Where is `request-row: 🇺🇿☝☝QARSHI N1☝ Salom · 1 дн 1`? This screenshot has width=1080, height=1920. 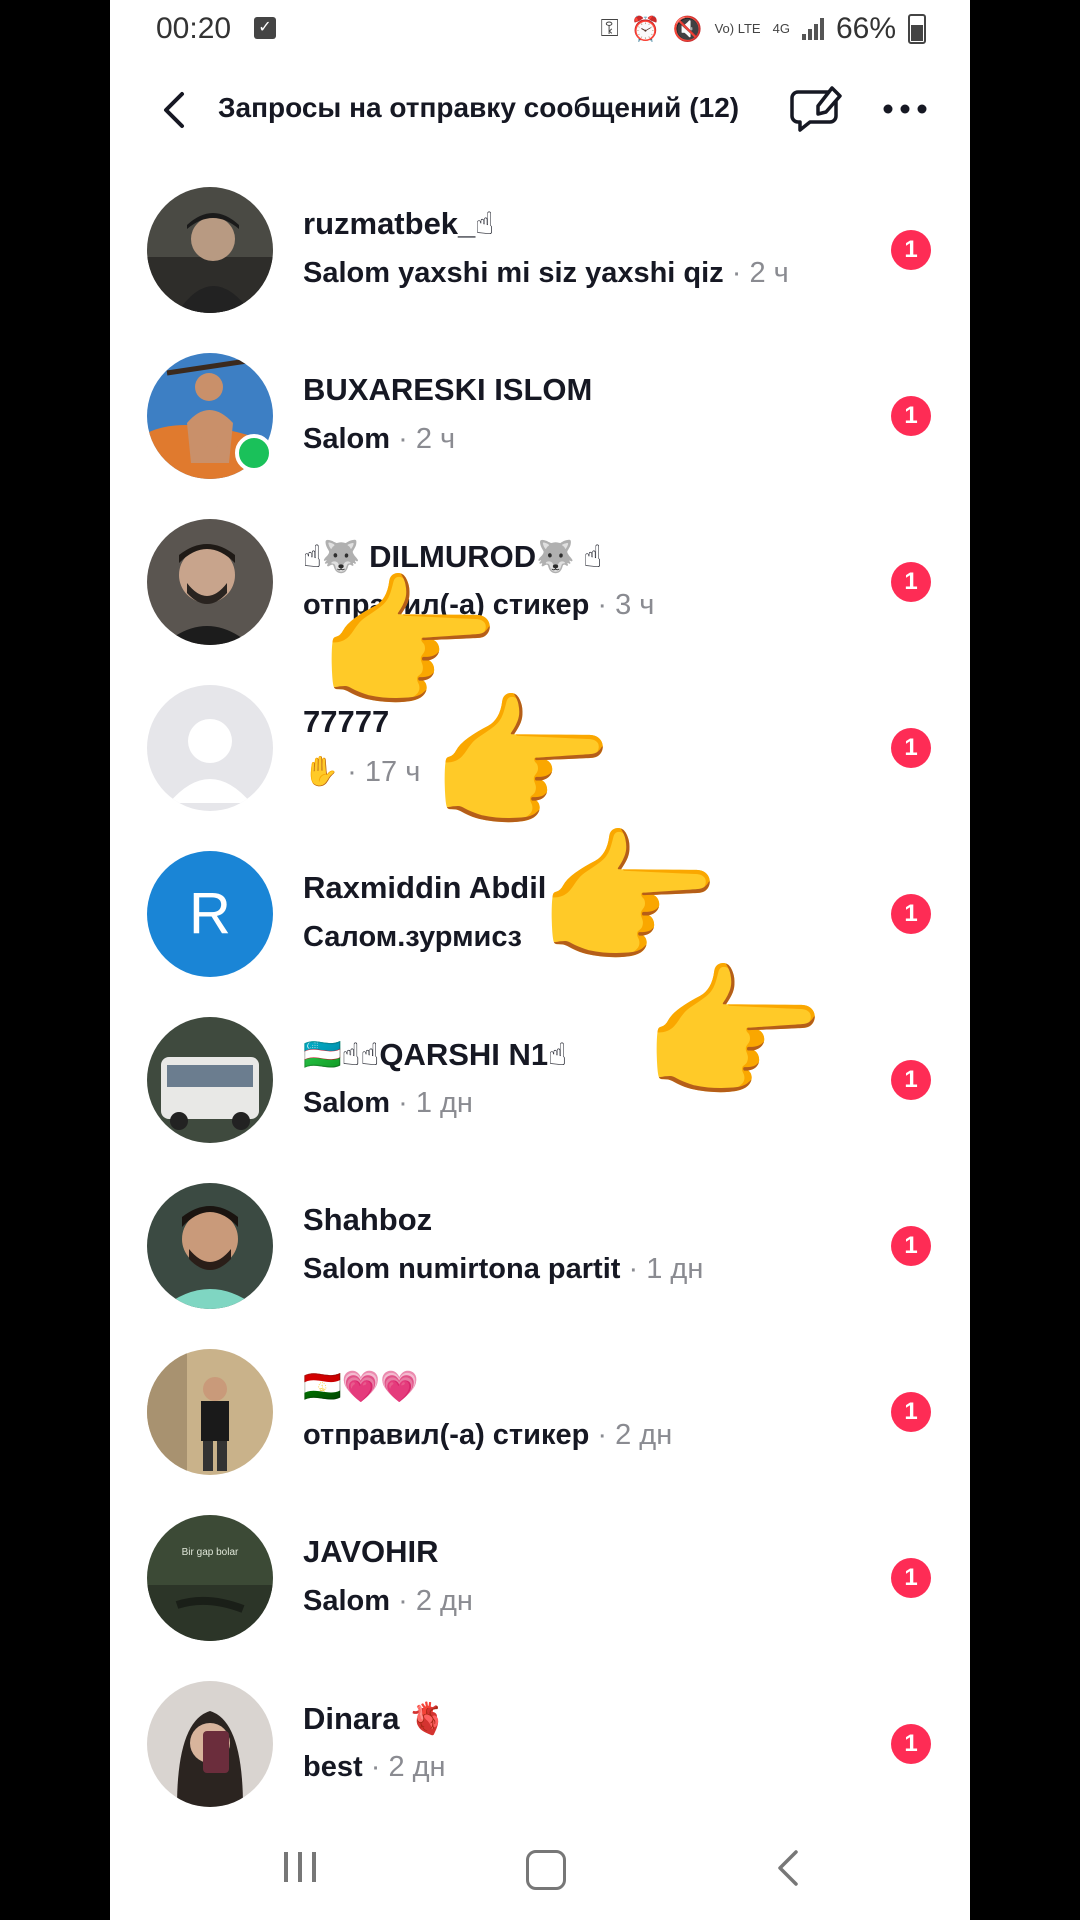 request-row: 🇺🇿☝☝QARSHI N1☝ Salom · 1 дн 1 is located at coordinates (540, 1079).